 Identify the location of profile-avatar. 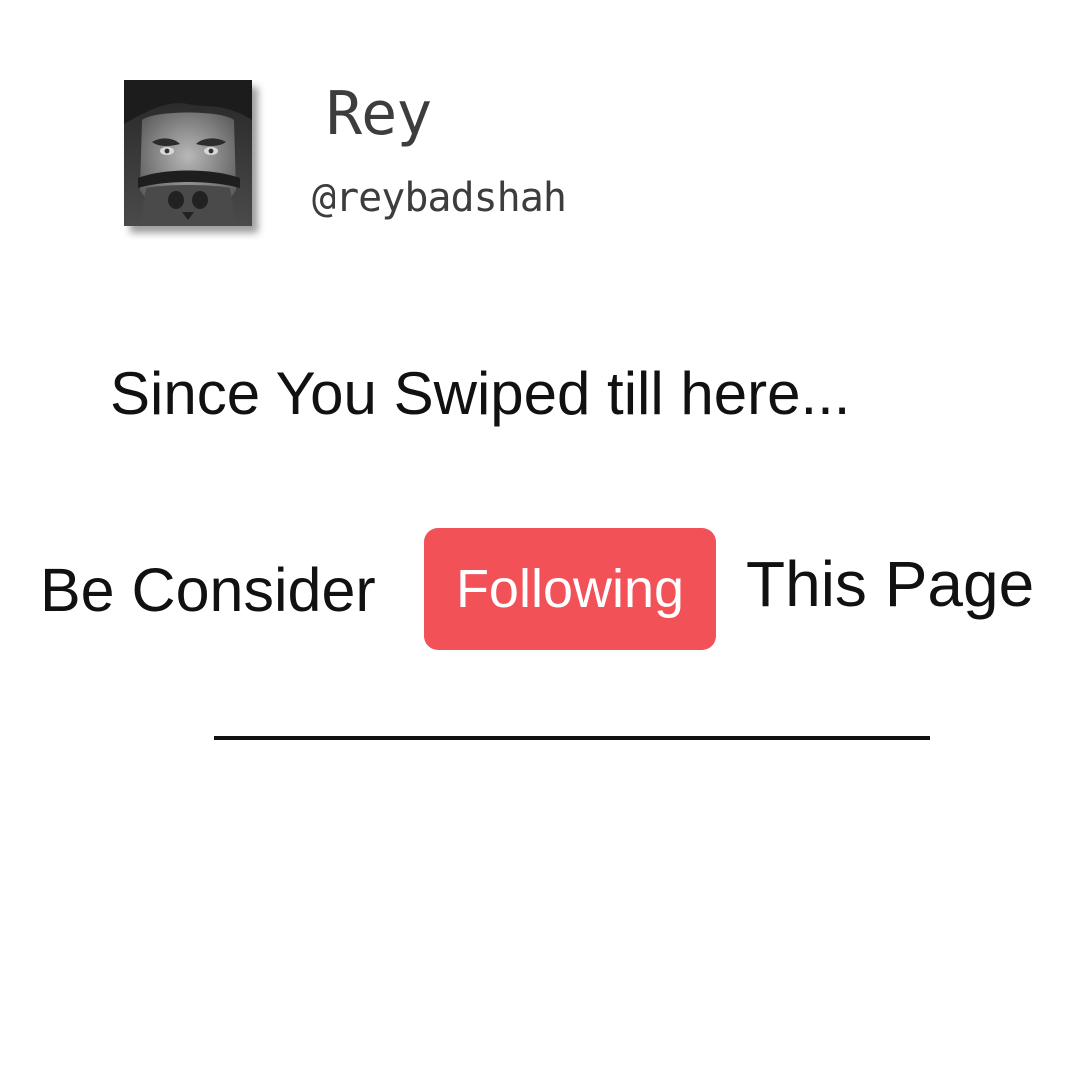
(188, 153).